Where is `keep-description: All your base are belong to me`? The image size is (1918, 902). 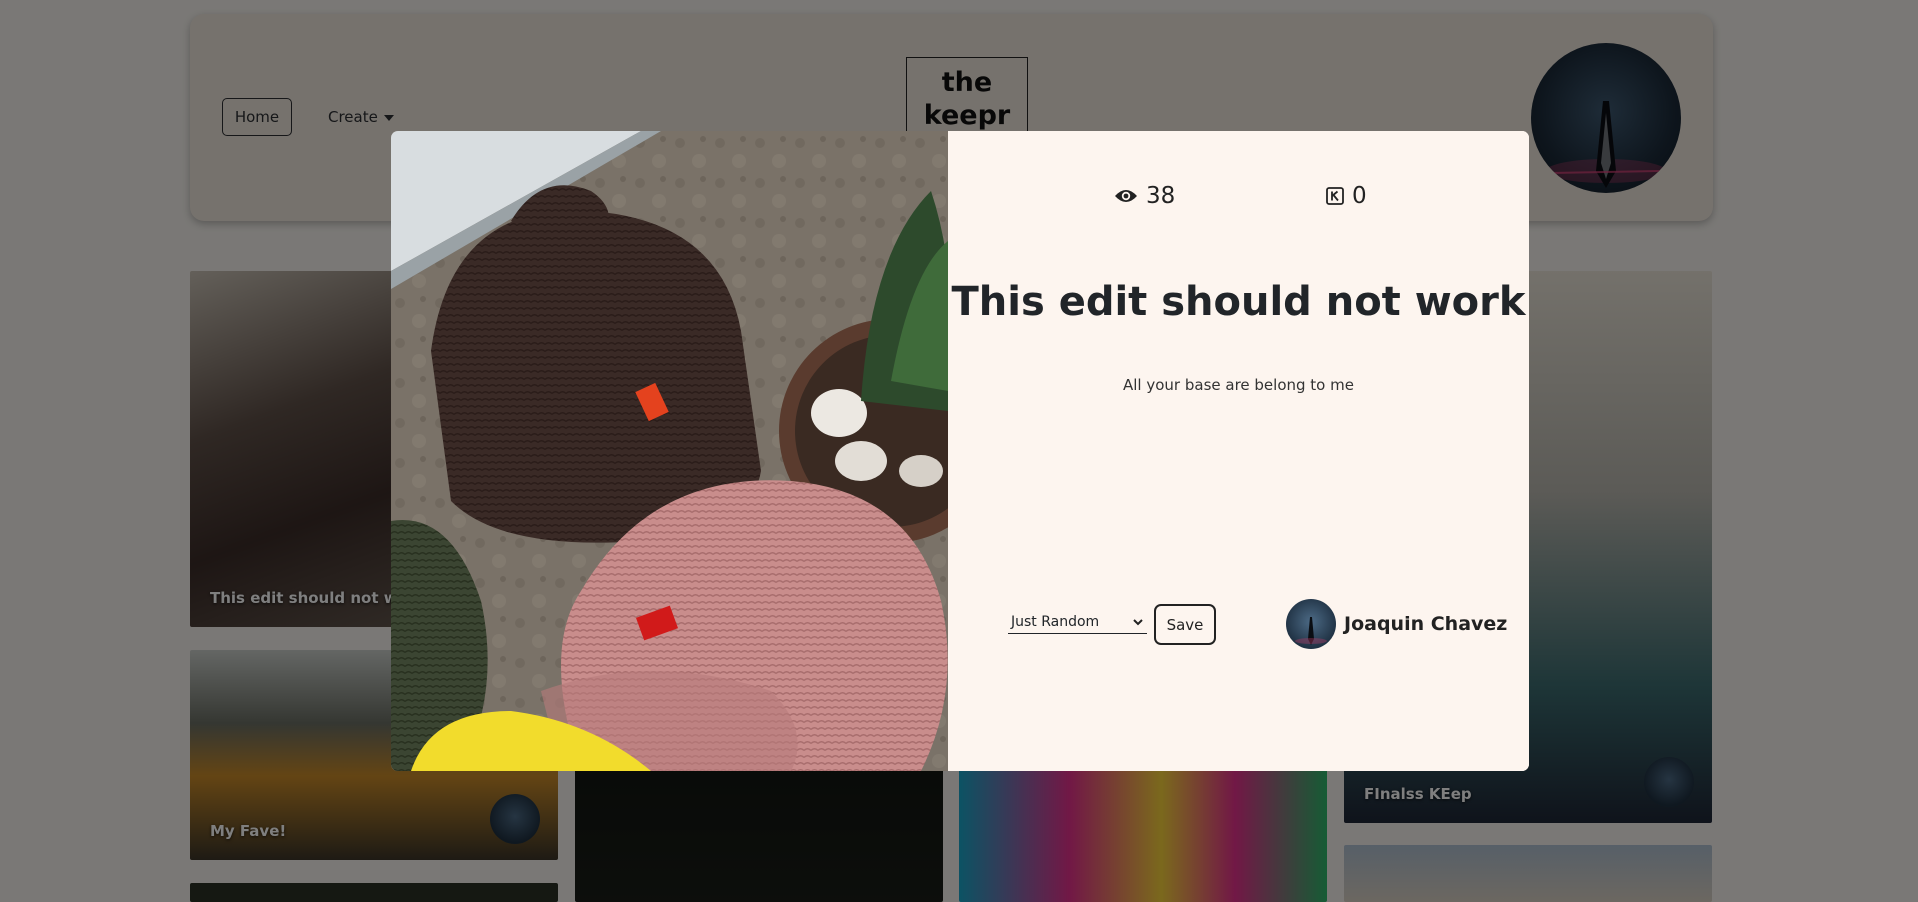 keep-description: All your base are belong to me is located at coordinates (1238, 385).